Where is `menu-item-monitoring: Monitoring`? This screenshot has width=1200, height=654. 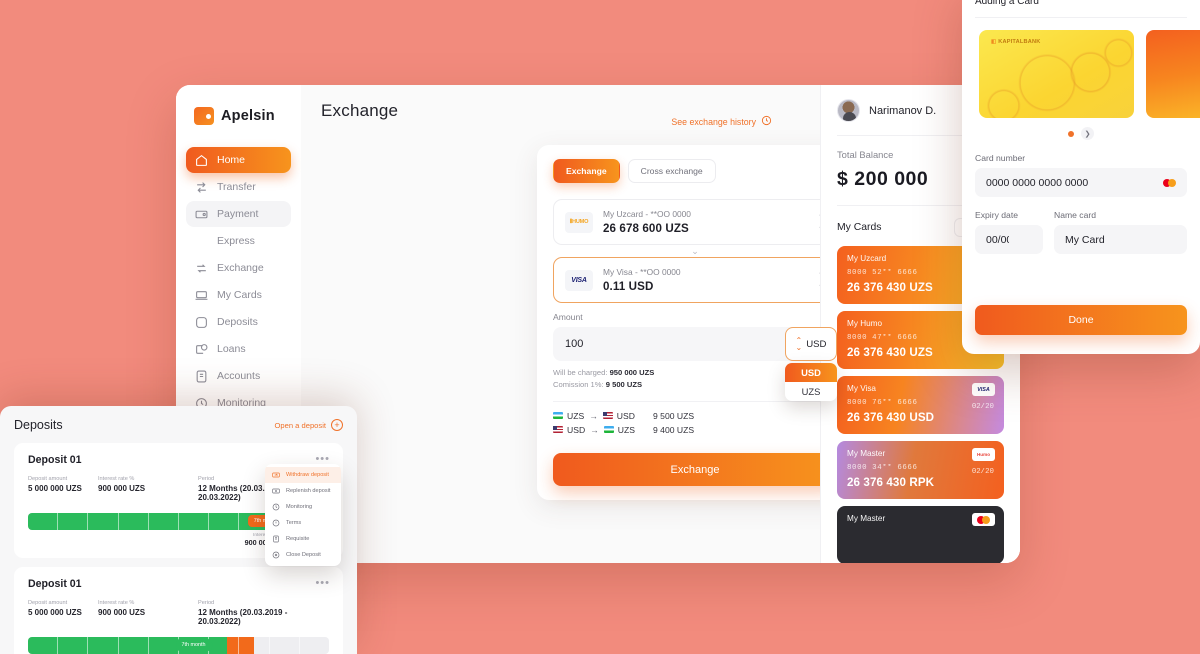 menu-item-monitoring: Monitoring is located at coordinates (303, 507).